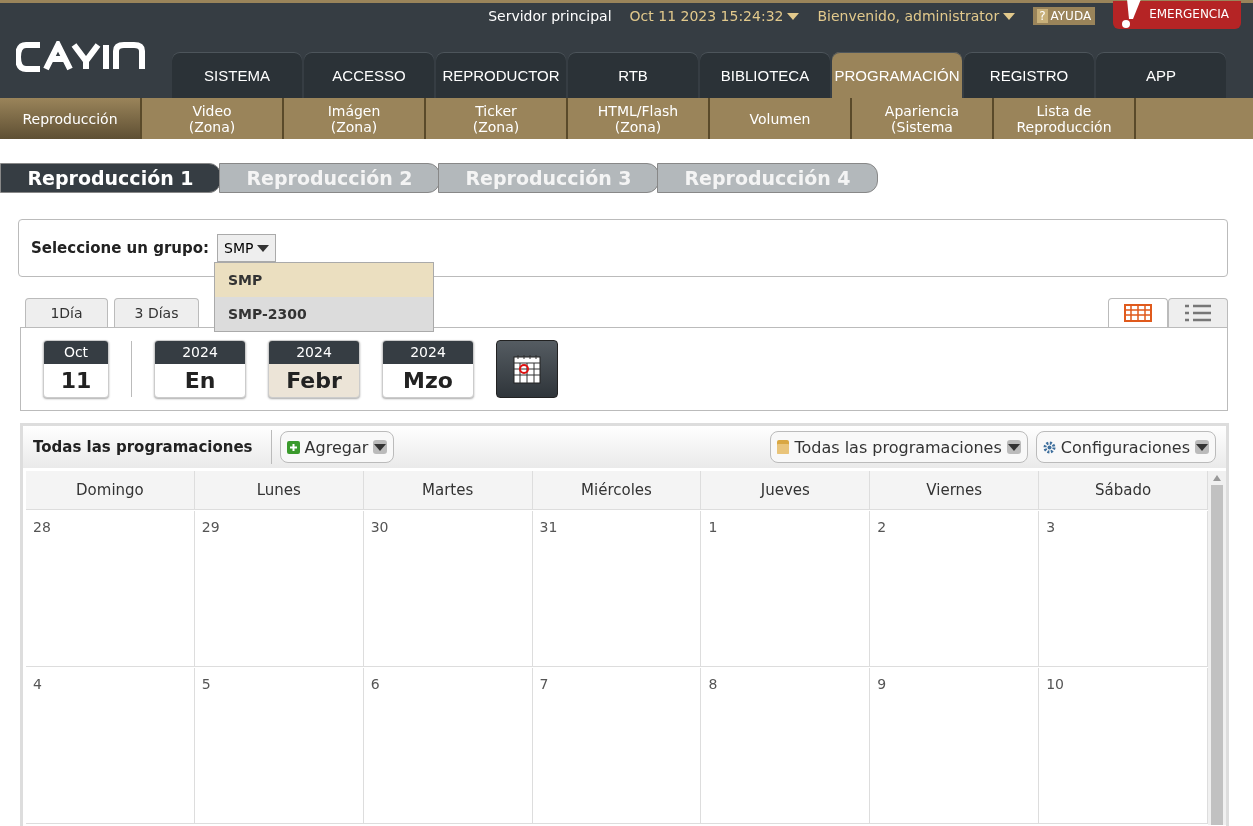 This screenshot has width=1253, height=826. Describe the element at coordinates (786, 746) in the screenshot. I see `day-cell: 8` at that location.